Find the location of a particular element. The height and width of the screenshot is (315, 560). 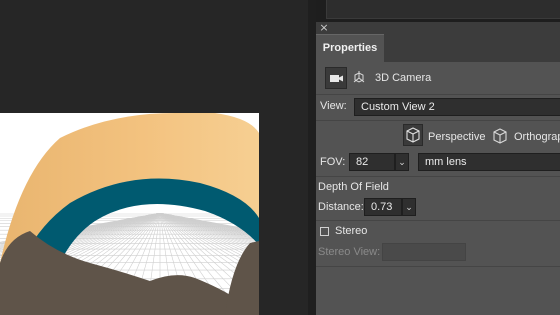

fov-input: 82 is located at coordinates (372, 162).